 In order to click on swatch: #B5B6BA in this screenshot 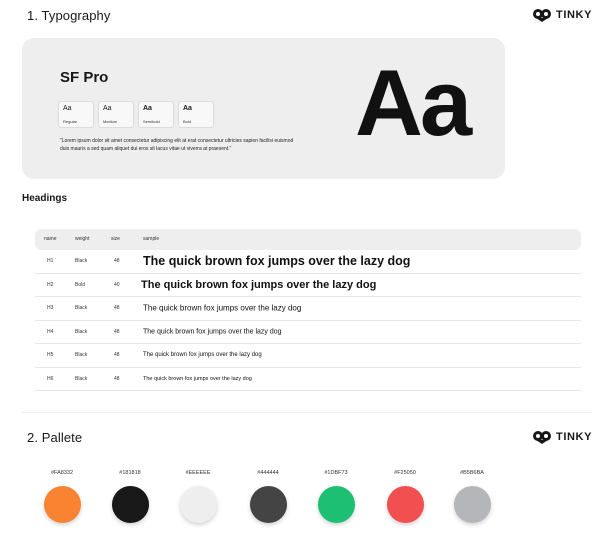, I will do `click(472, 496)`.